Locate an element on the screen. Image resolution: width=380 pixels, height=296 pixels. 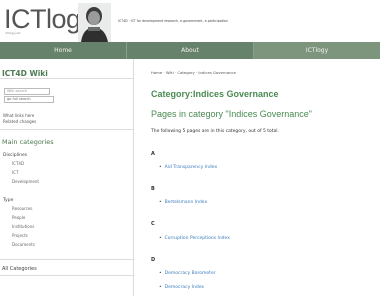
nav-home: Home is located at coordinates (63, 50).